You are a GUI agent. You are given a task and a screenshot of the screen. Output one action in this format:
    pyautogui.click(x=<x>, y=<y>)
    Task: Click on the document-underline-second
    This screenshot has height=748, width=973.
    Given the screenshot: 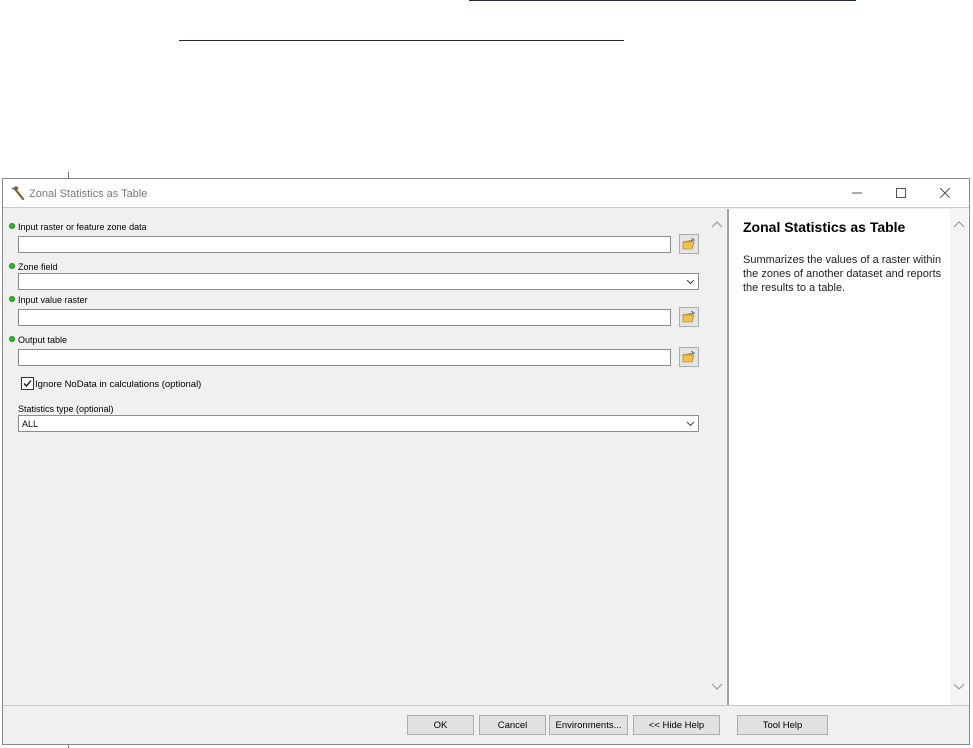 What is the action you would take?
    pyautogui.click(x=401, y=40)
    